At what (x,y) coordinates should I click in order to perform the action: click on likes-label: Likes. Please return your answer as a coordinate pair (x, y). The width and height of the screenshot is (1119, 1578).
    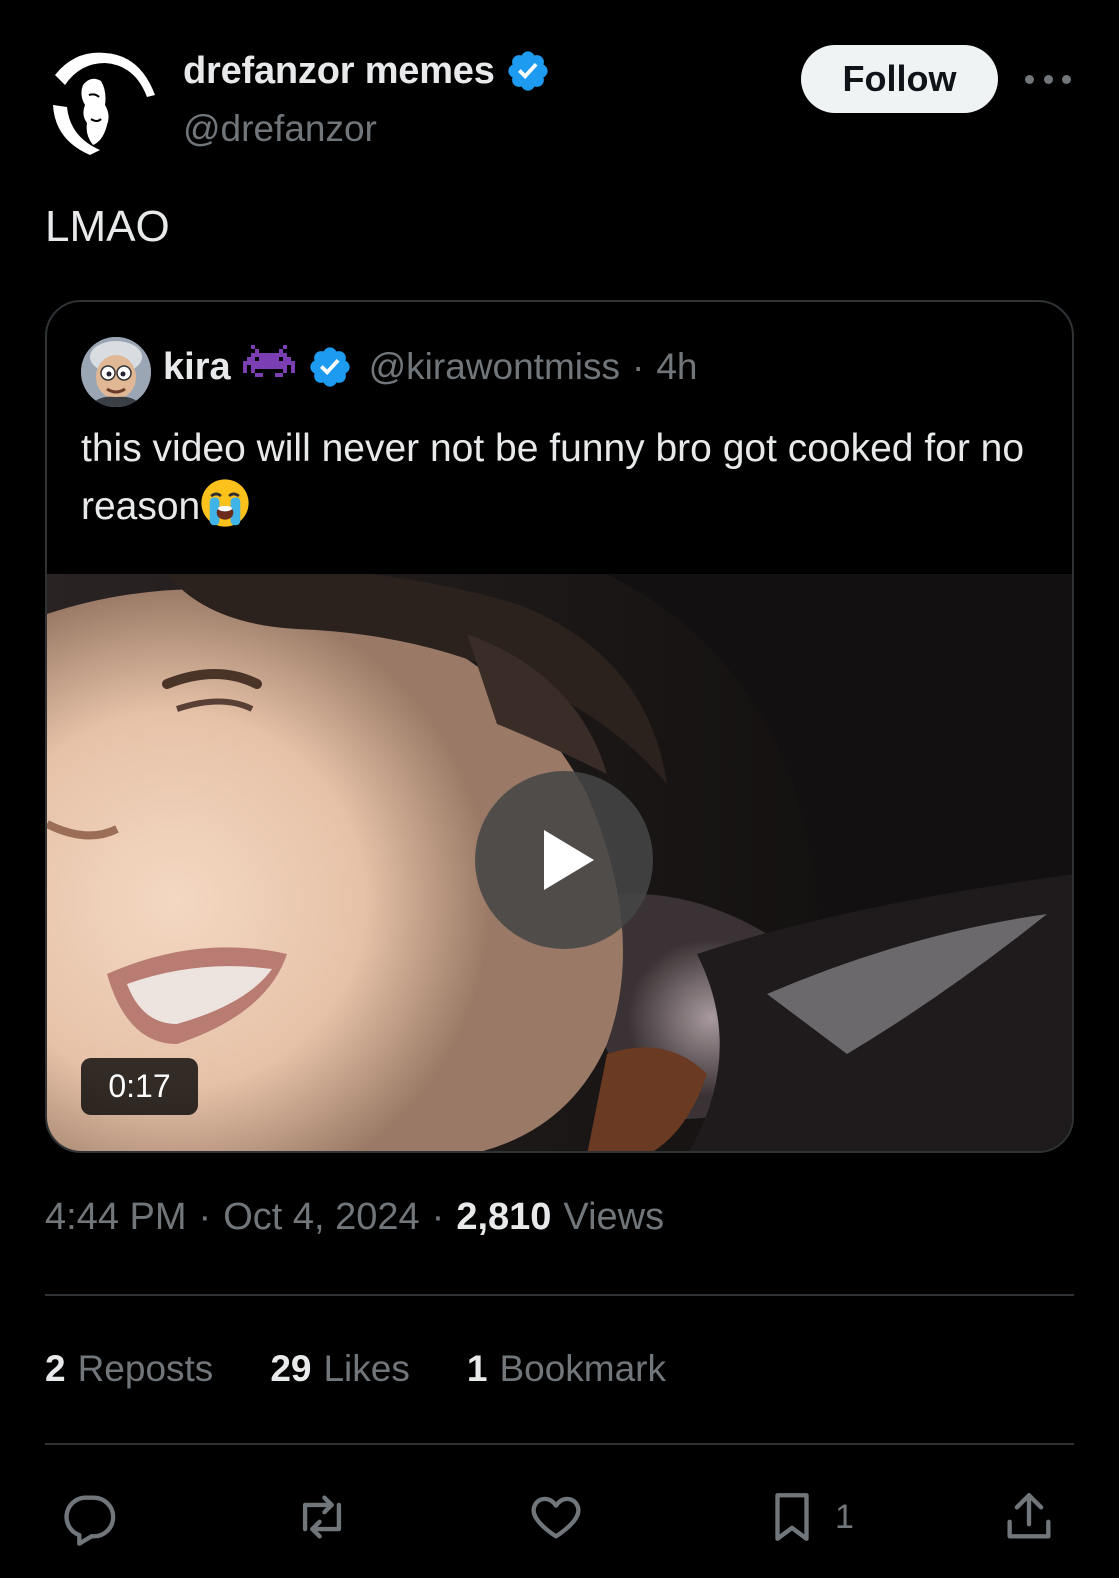
    Looking at the image, I should click on (366, 1368).